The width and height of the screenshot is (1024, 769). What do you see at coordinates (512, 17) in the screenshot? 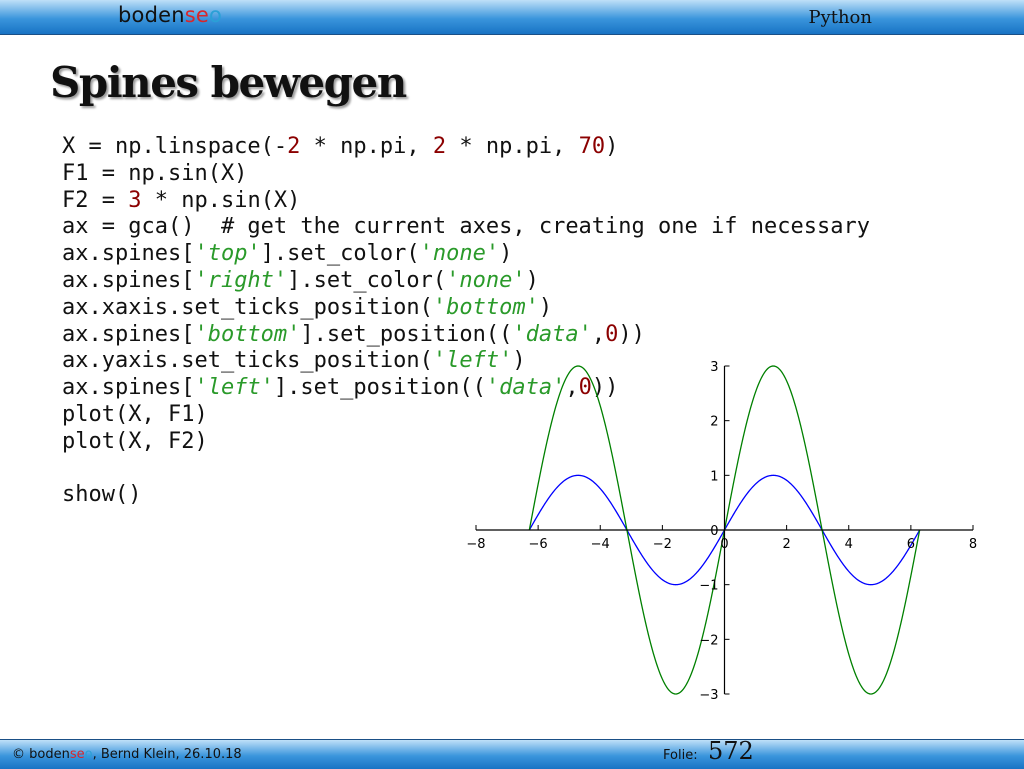
I see `header-bar: bodenseo Python` at bounding box center [512, 17].